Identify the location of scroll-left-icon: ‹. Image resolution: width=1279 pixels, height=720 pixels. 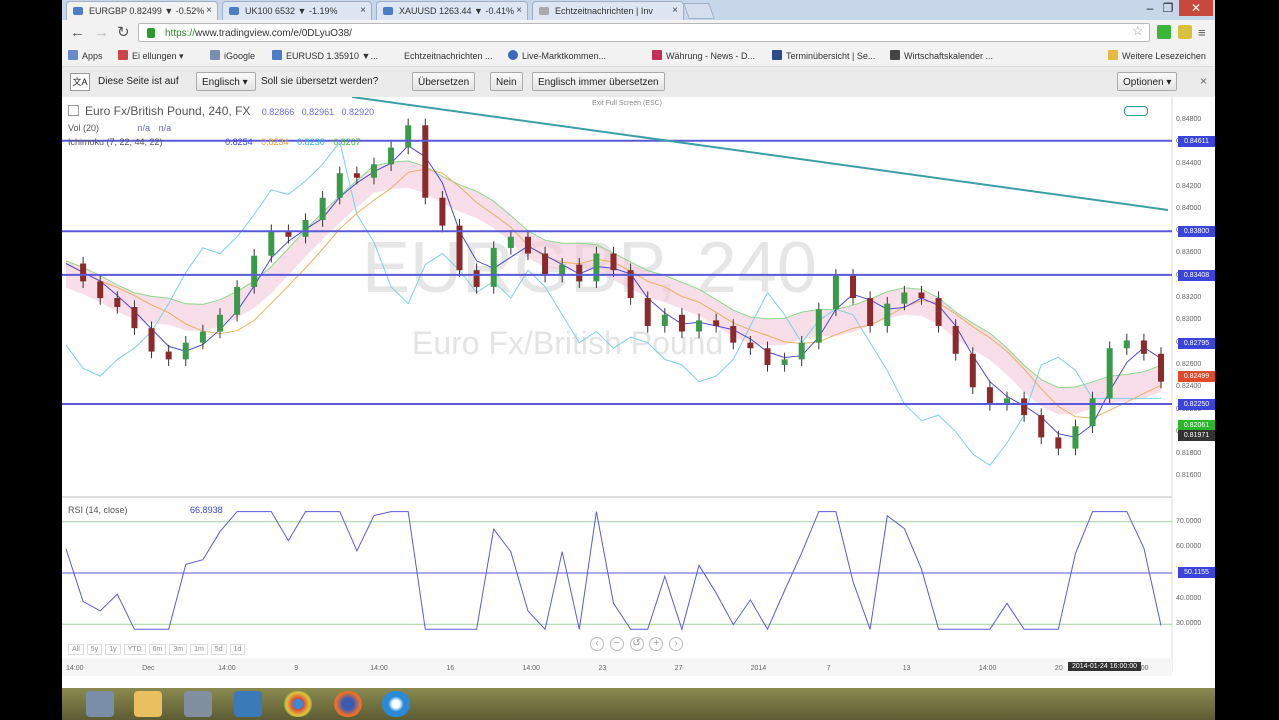
(597, 644).